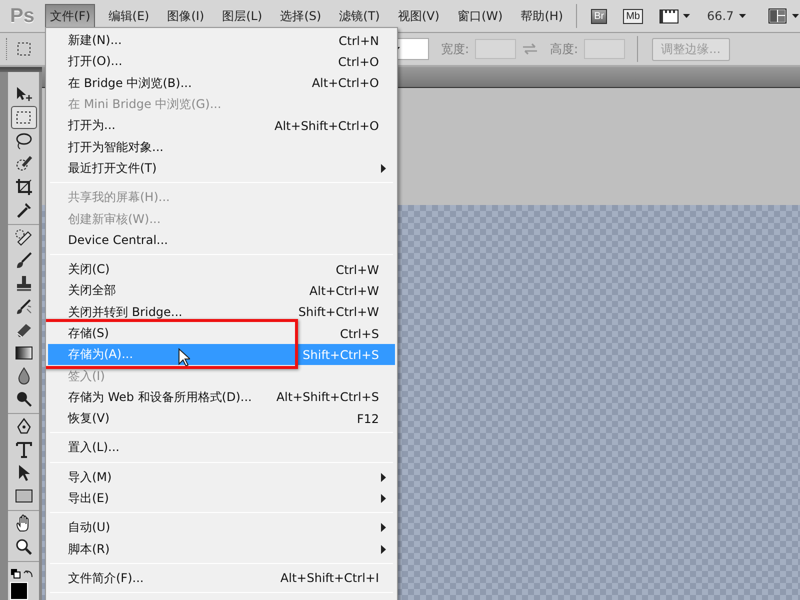 This screenshot has height=600, width=800. What do you see at coordinates (605, 49) in the screenshot?
I see `height-field` at bounding box center [605, 49].